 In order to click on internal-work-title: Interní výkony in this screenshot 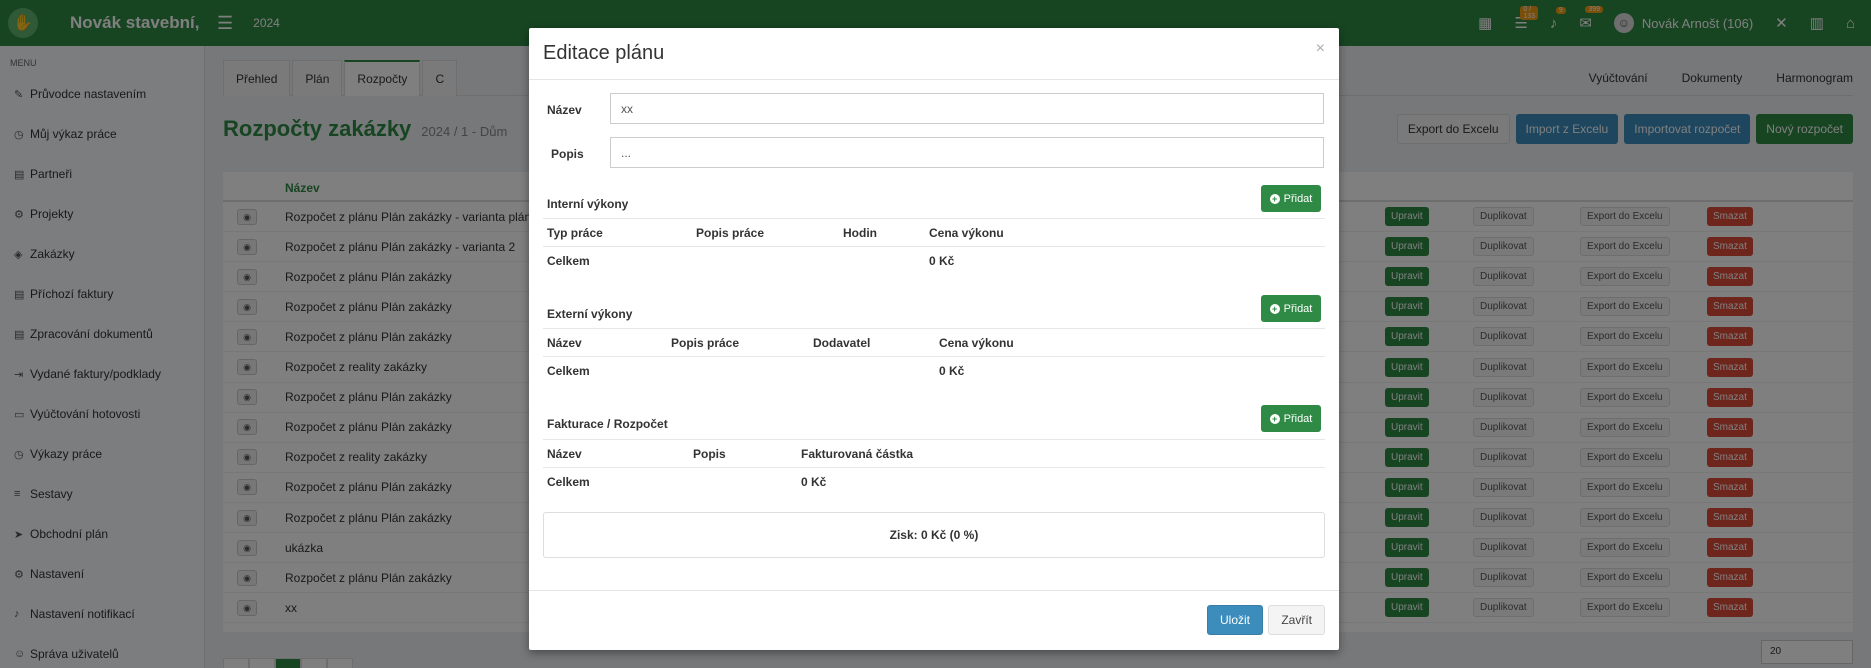, I will do `click(588, 204)`.